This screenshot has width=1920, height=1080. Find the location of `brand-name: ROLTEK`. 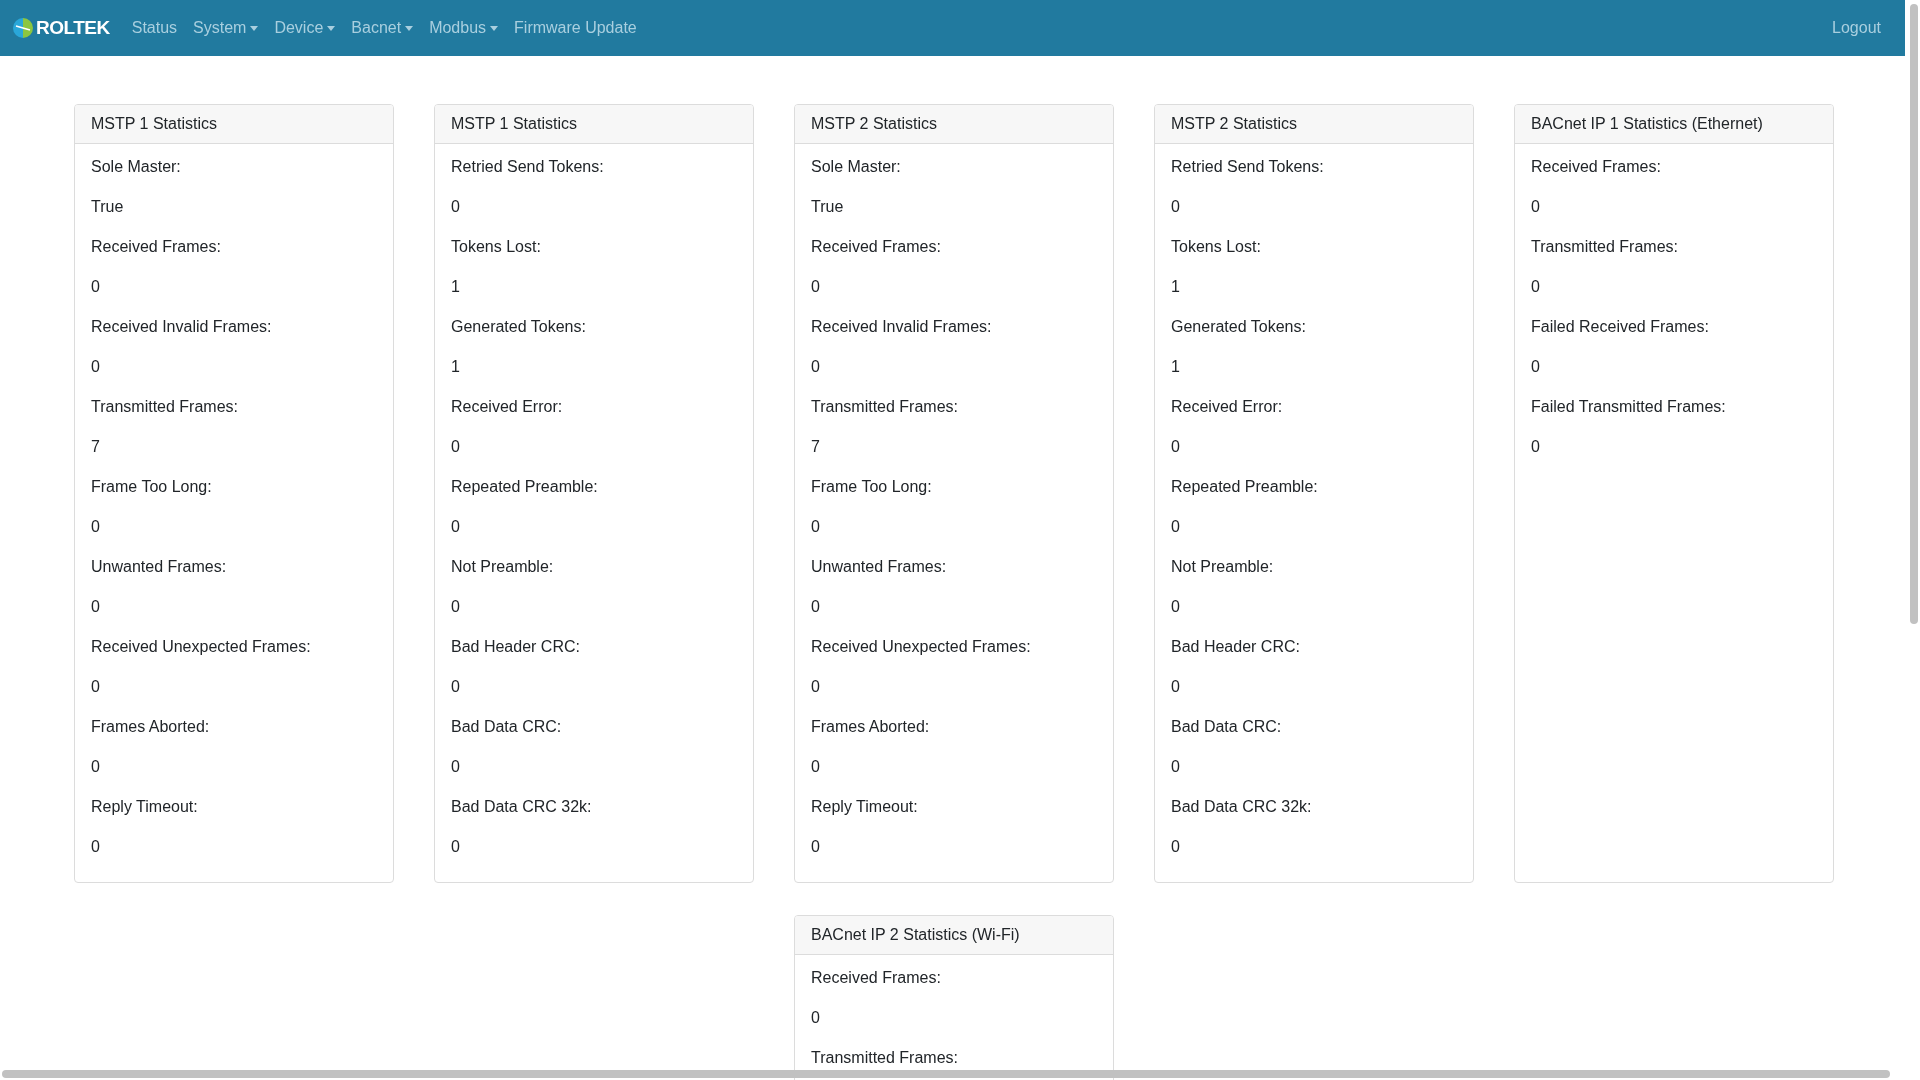

brand-name: ROLTEK is located at coordinates (73, 28).